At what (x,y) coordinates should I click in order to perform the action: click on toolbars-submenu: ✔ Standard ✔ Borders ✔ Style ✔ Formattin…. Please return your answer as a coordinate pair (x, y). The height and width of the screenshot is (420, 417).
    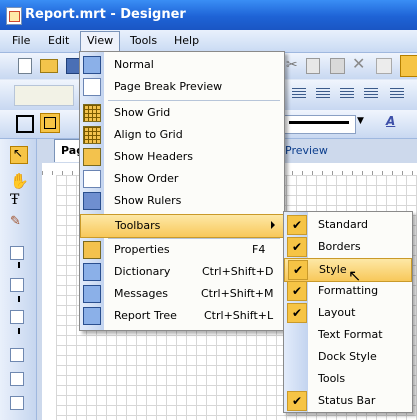
    Looking at the image, I should click on (348, 312).